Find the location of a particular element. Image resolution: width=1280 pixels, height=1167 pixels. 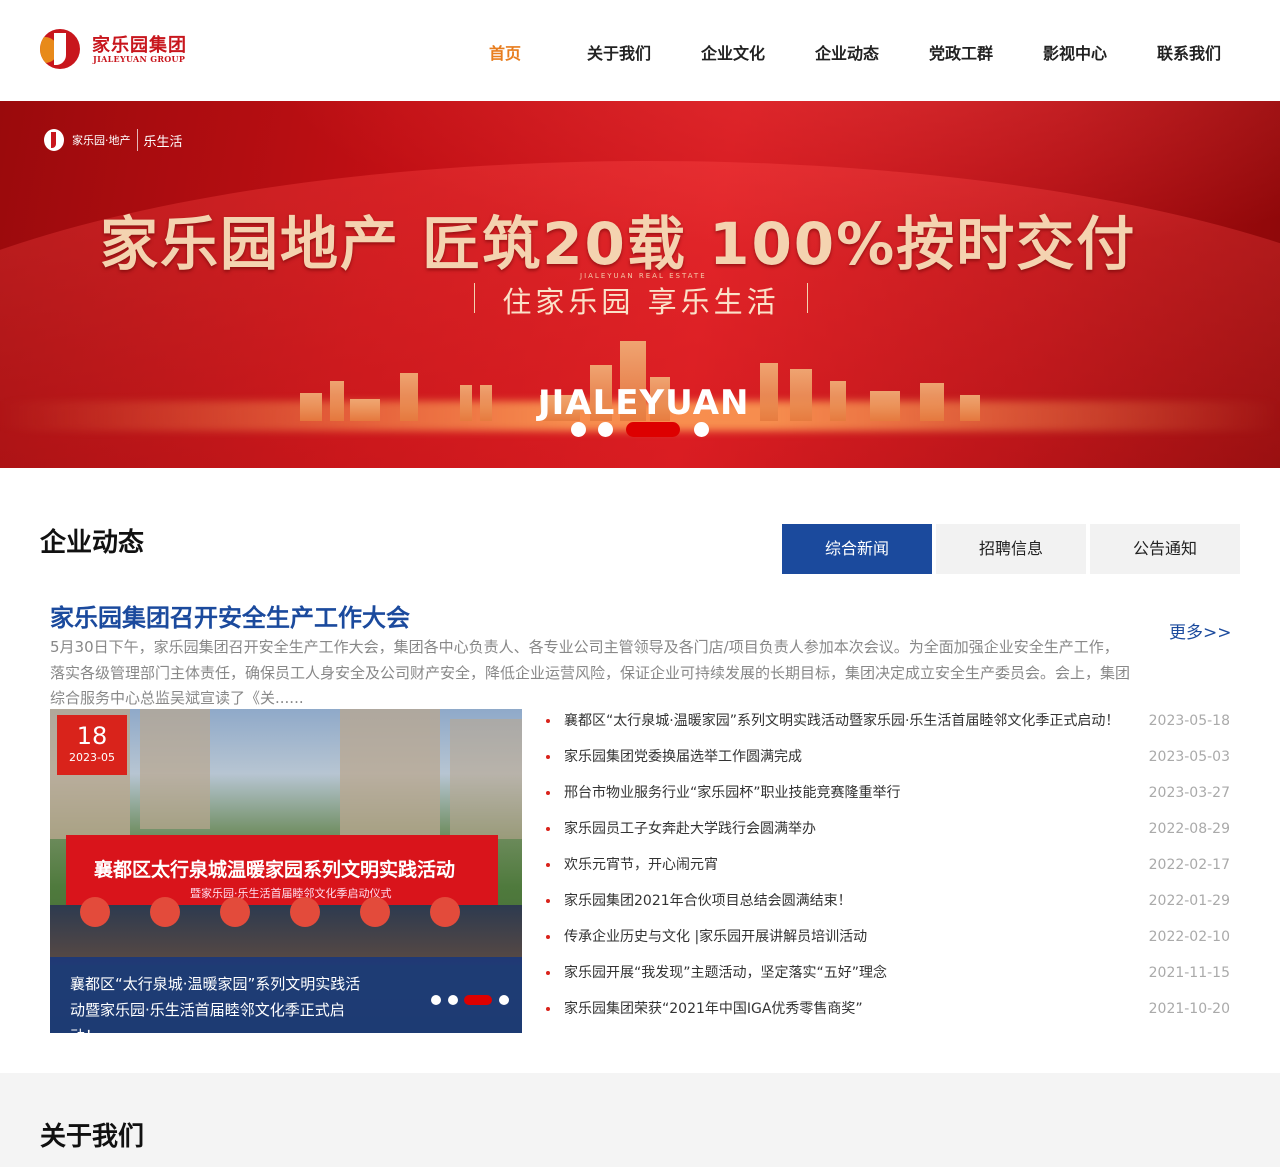

banner-logo: 家乐园·地产 乐生活 is located at coordinates (113, 143).